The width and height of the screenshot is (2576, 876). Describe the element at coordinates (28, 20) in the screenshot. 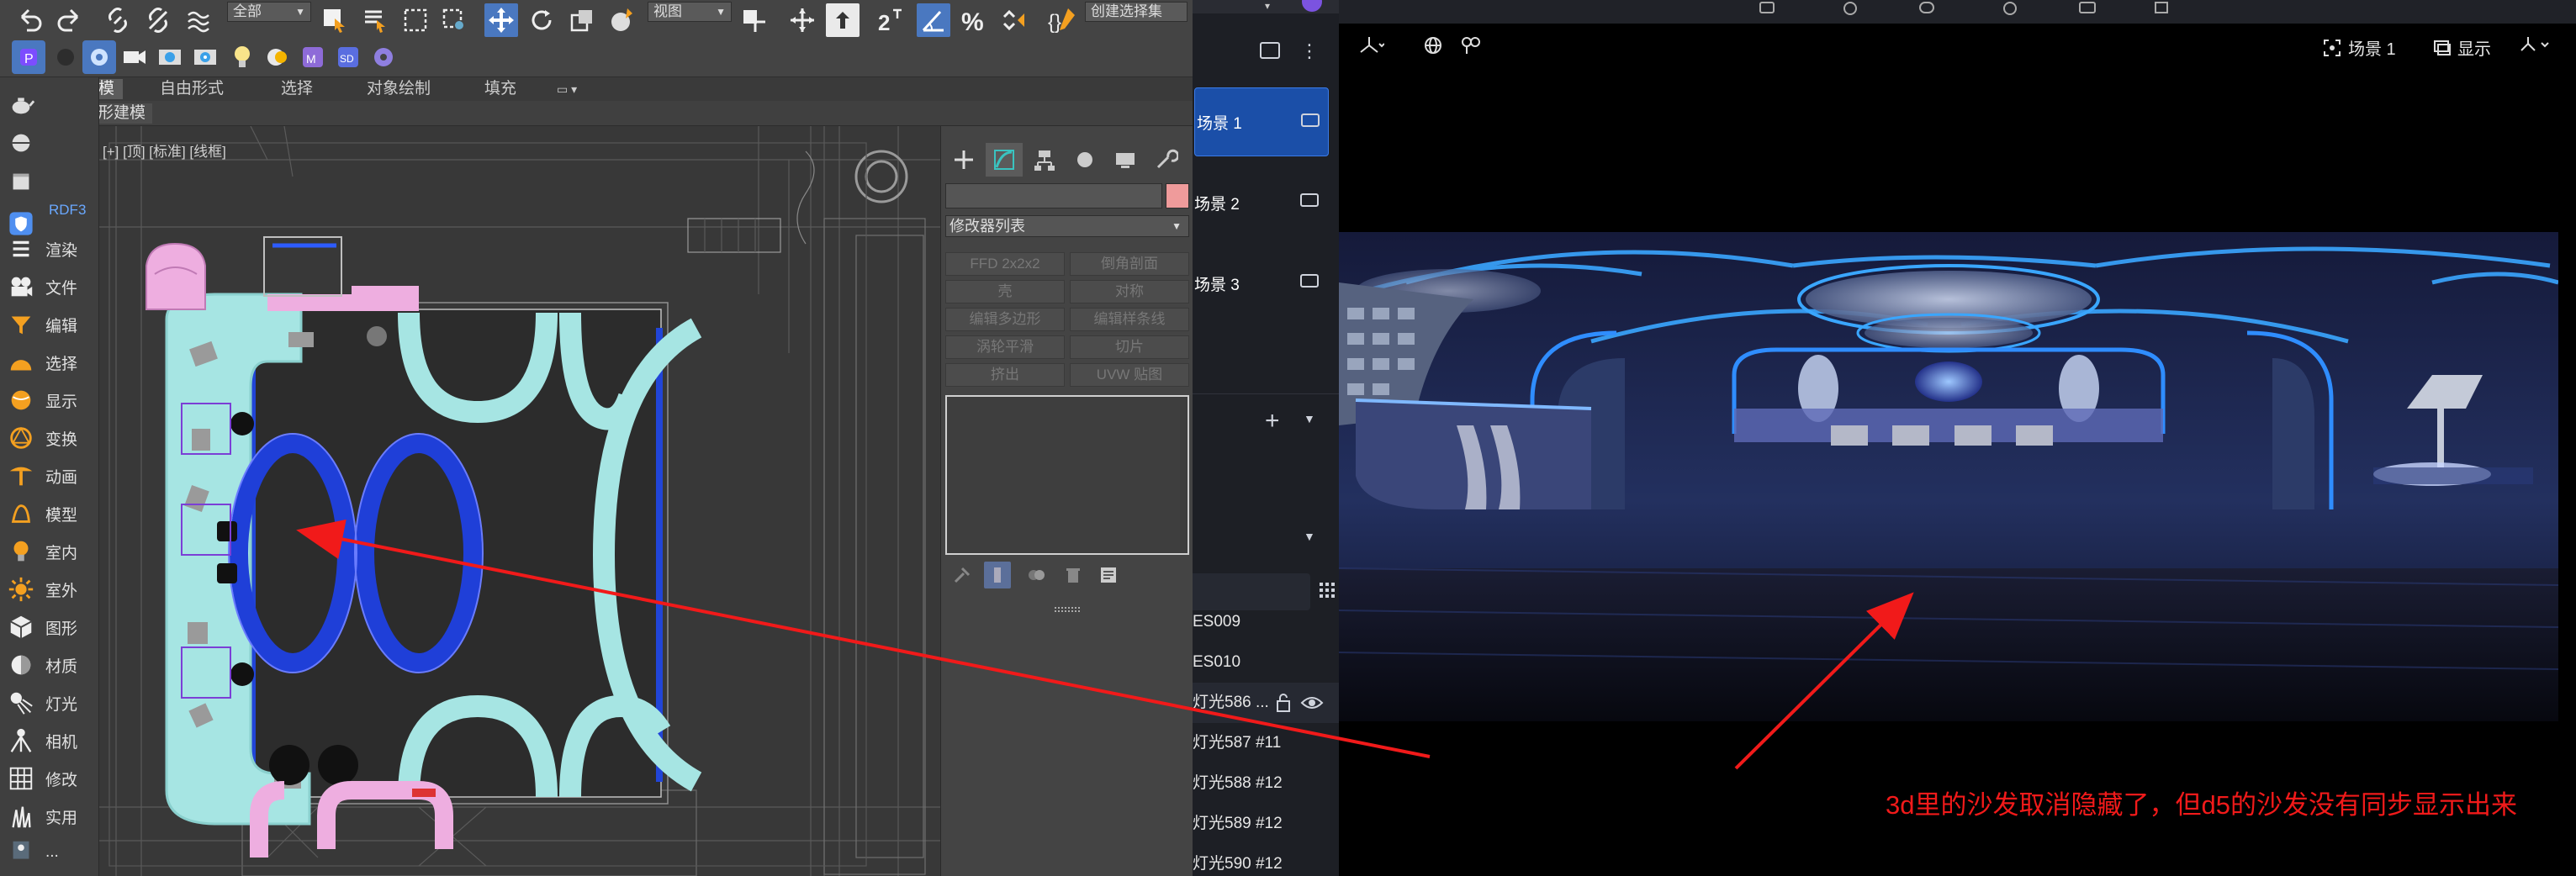

I see `undo-icon` at that location.